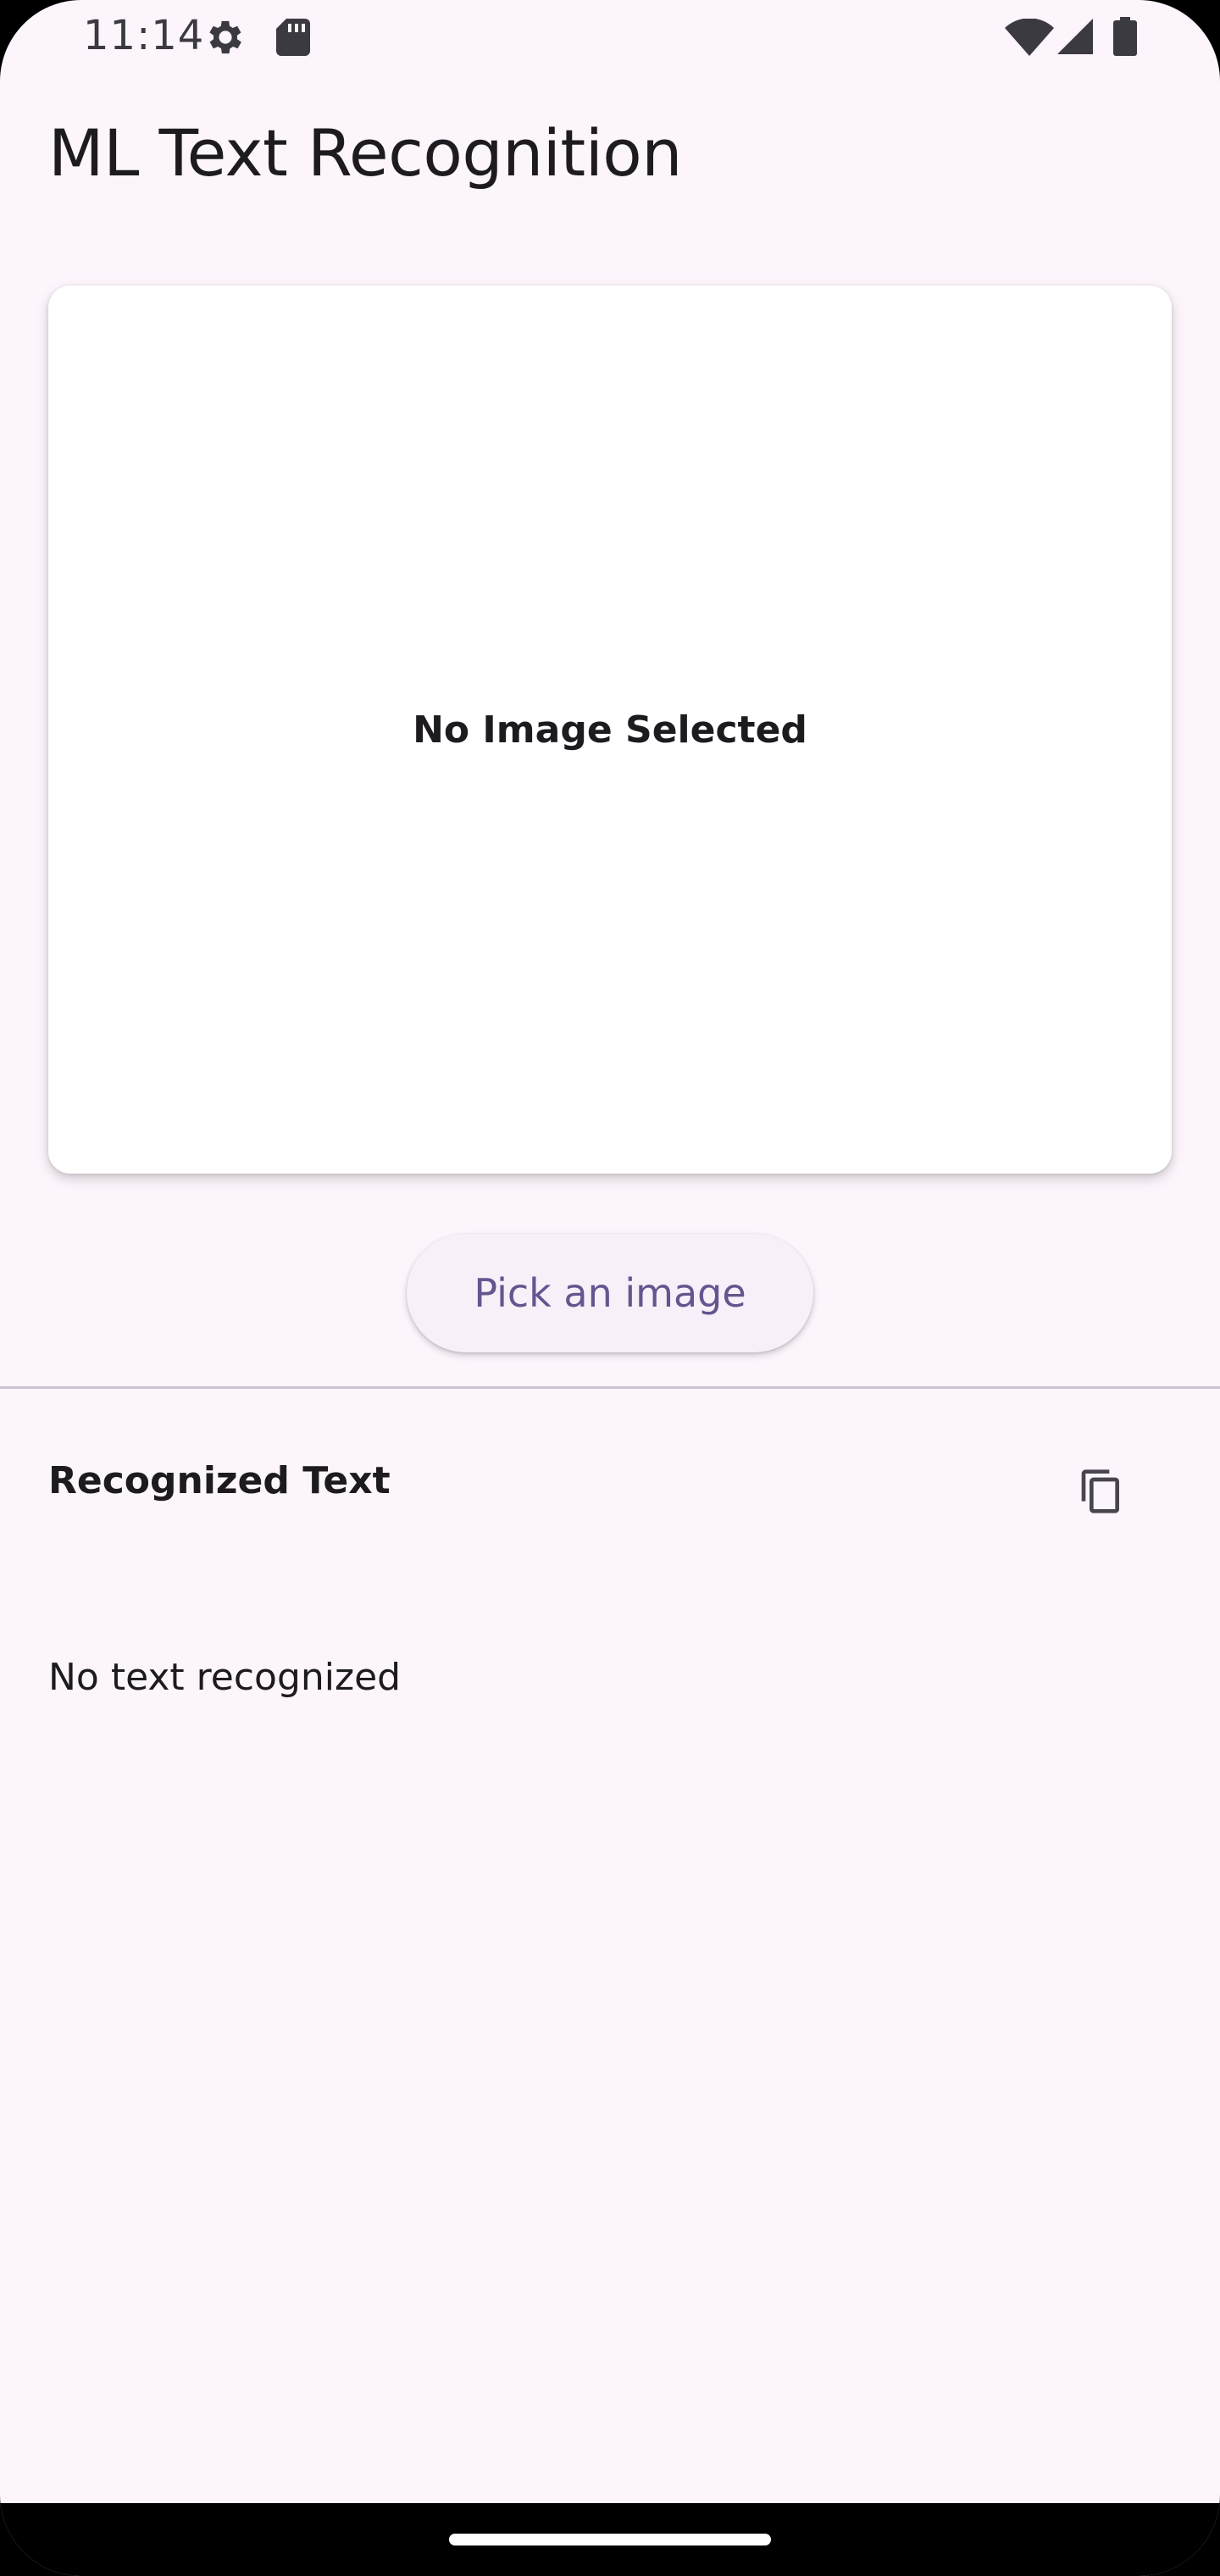 Image resolution: width=1220 pixels, height=2576 pixels. Describe the element at coordinates (1029, 37) in the screenshot. I see `wifi-icon` at that location.